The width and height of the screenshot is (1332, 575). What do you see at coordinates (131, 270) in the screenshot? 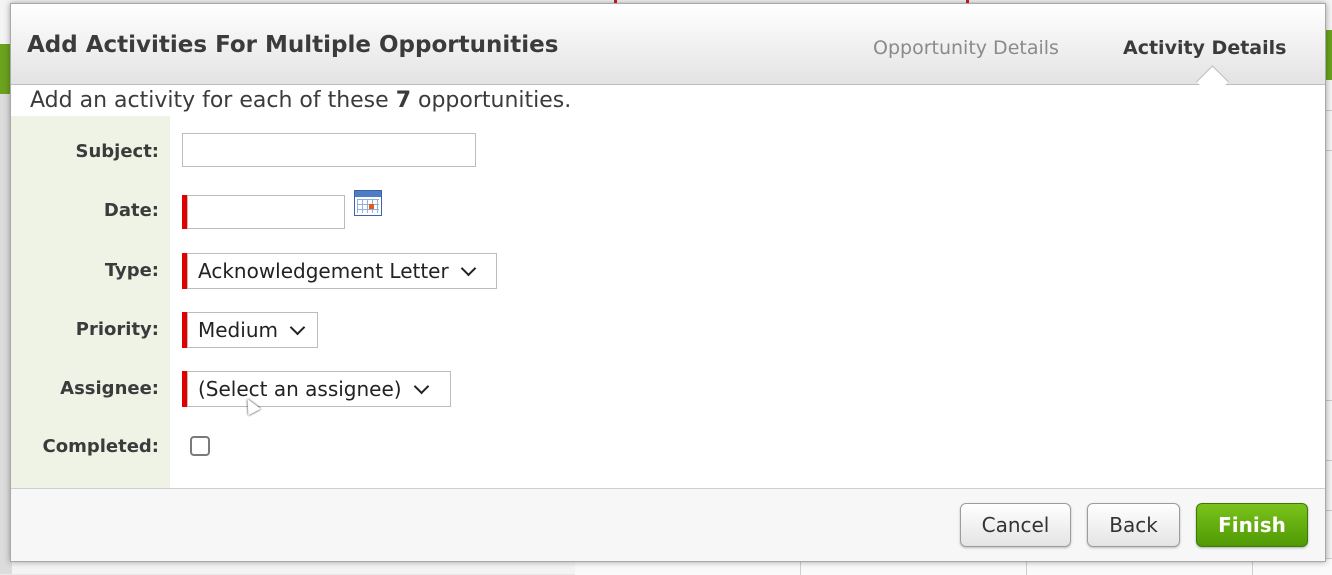
I see `type-label: Type:` at bounding box center [131, 270].